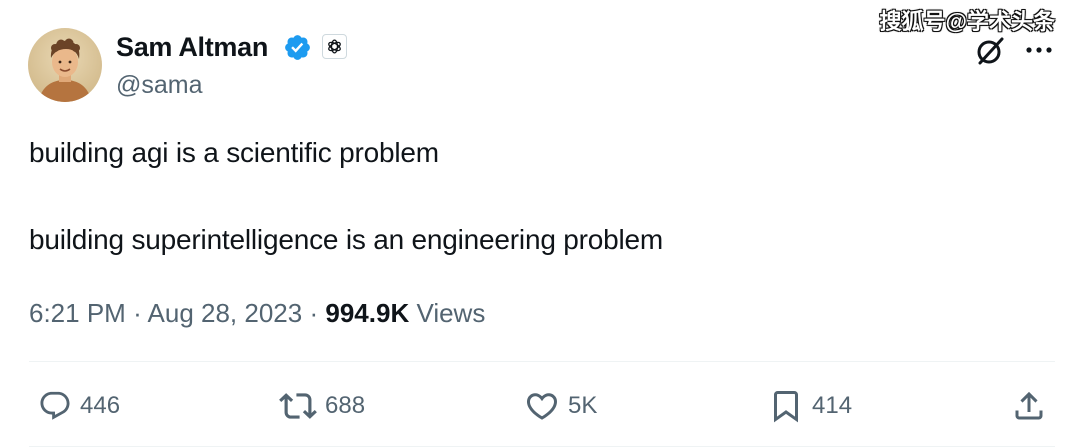 The height and width of the screenshot is (447, 1080). Describe the element at coordinates (560, 406) in the screenshot. I see `like-button: 5K` at that location.